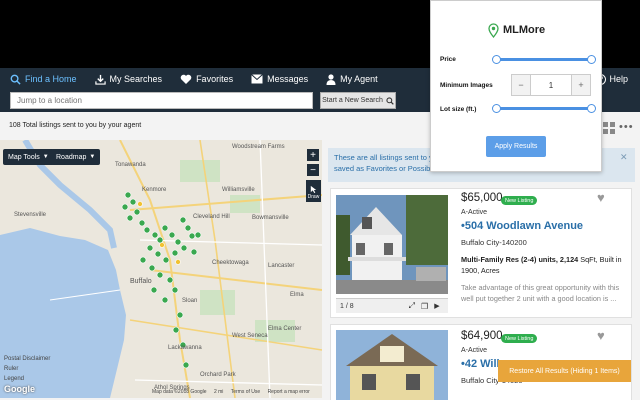 This screenshot has height=400, width=640. Describe the element at coordinates (313, 155) in the screenshot. I see `zoom-in-button: +` at that location.